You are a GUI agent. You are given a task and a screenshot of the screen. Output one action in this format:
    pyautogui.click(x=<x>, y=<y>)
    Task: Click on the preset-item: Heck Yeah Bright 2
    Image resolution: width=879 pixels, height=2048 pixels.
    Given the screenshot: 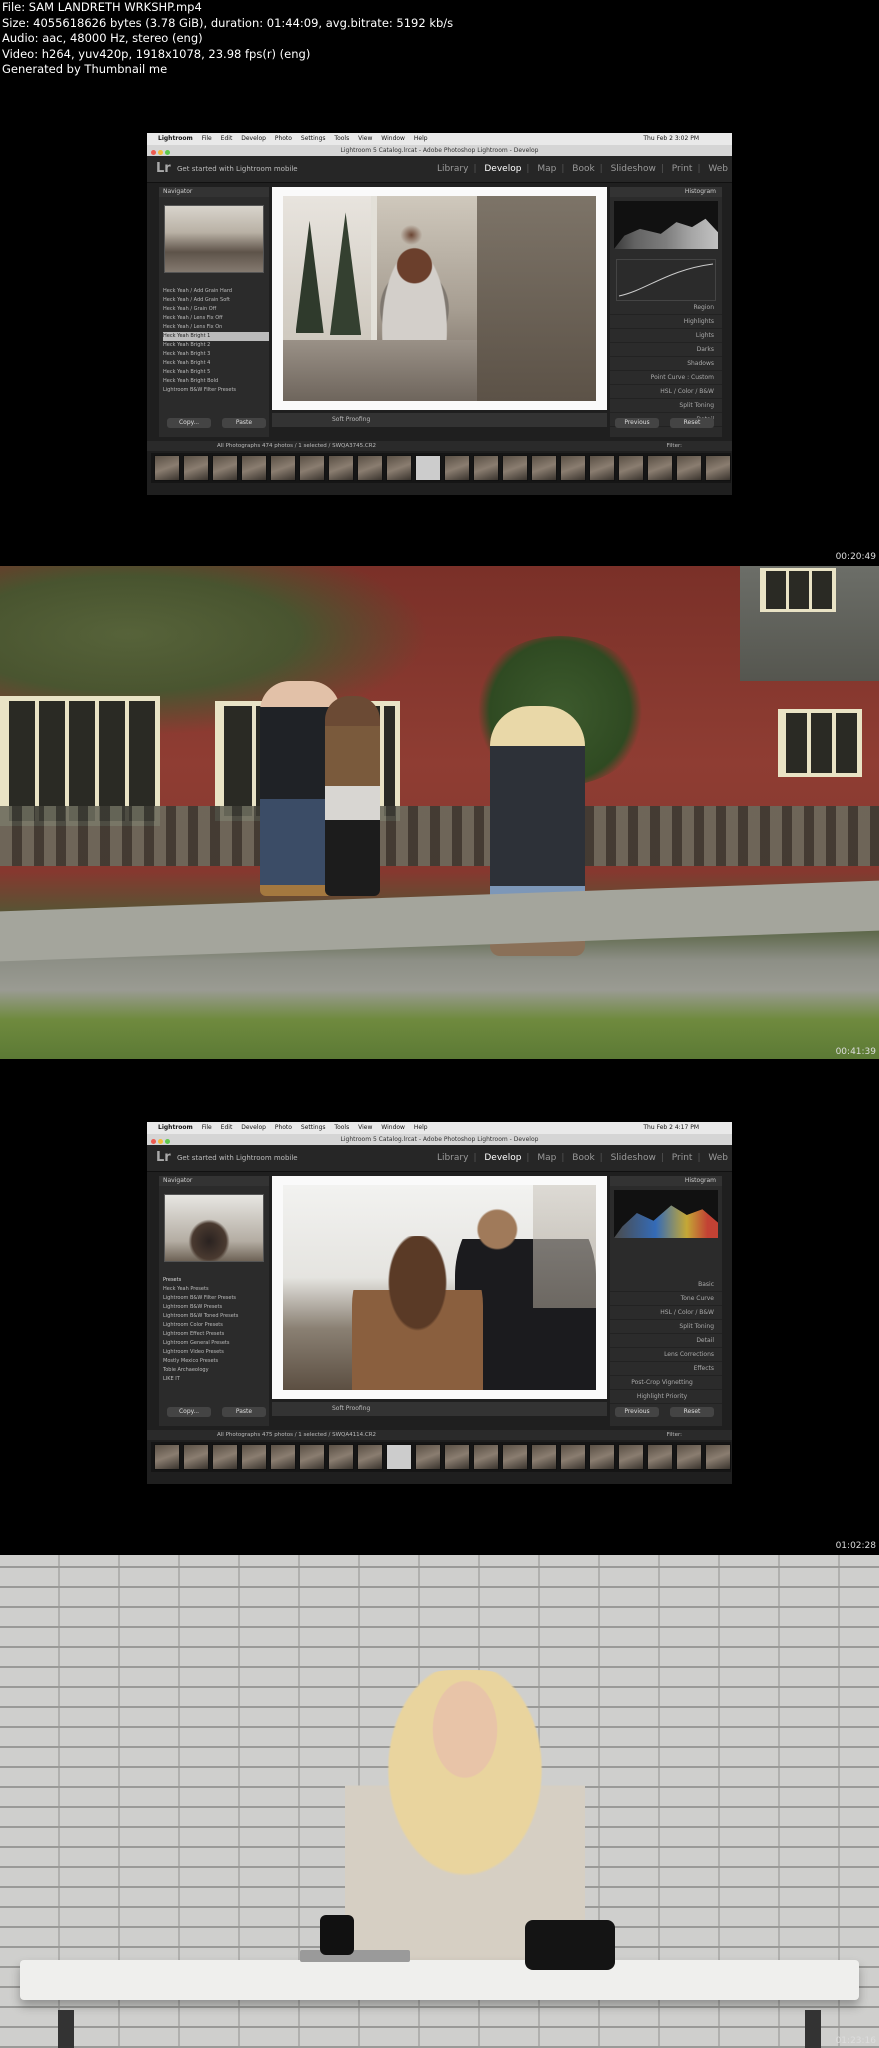 What is the action you would take?
    pyautogui.click(x=216, y=345)
    